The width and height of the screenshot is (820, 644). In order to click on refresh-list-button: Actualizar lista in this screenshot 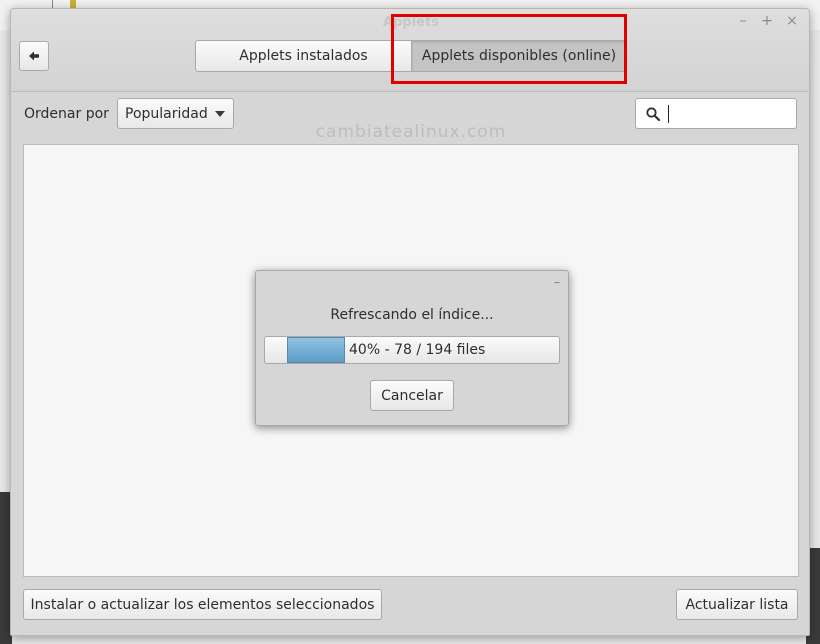, I will do `click(737, 604)`.